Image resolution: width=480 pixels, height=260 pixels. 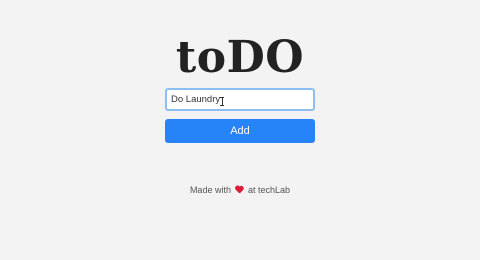 I want to click on footer: Made with at techLab, so click(x=240, y=190).